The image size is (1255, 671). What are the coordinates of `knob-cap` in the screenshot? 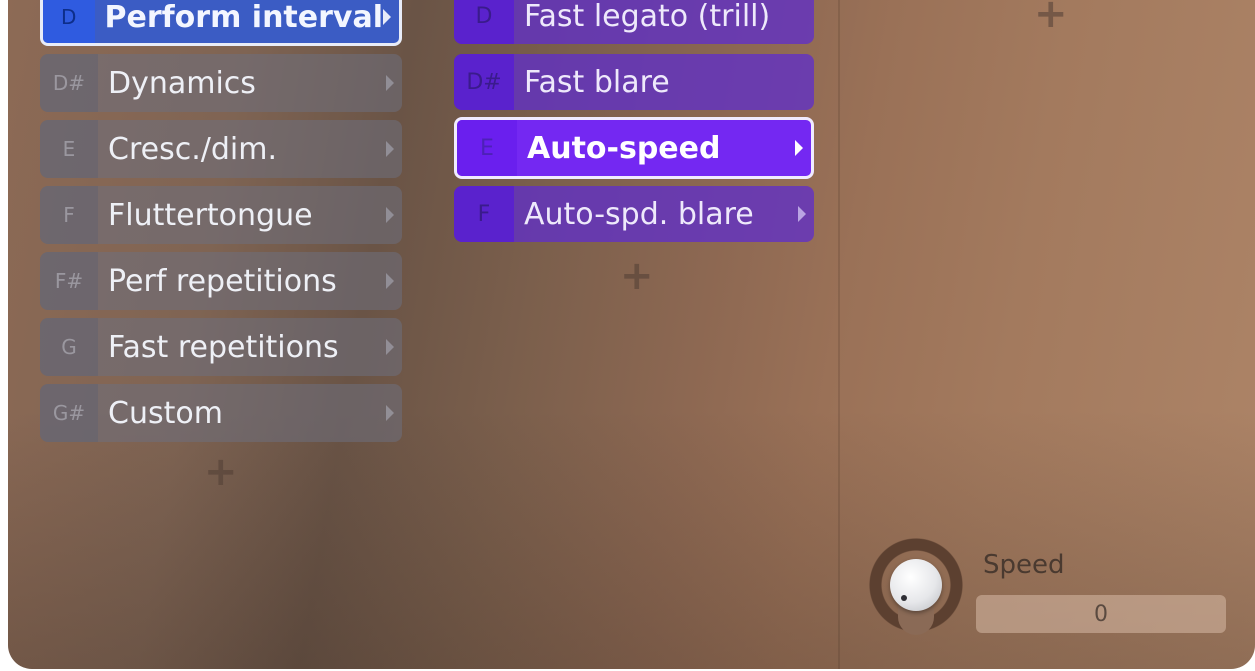 It's located at (916, 585).